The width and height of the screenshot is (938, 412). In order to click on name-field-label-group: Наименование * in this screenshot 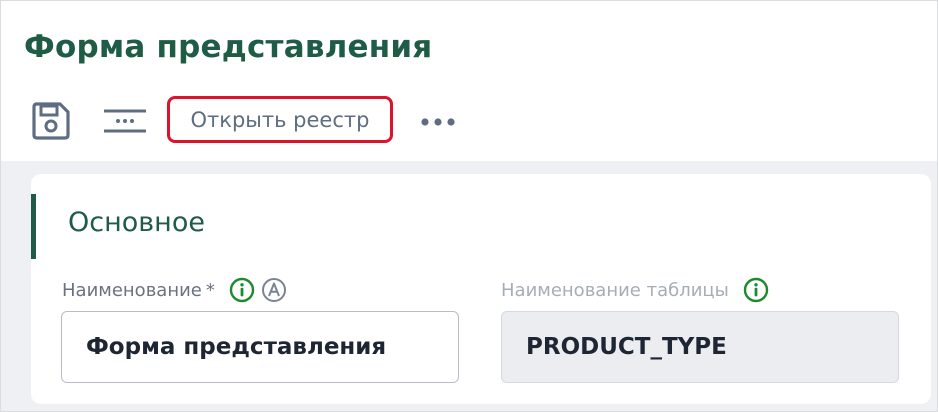, I will do `click(174, 290)`.